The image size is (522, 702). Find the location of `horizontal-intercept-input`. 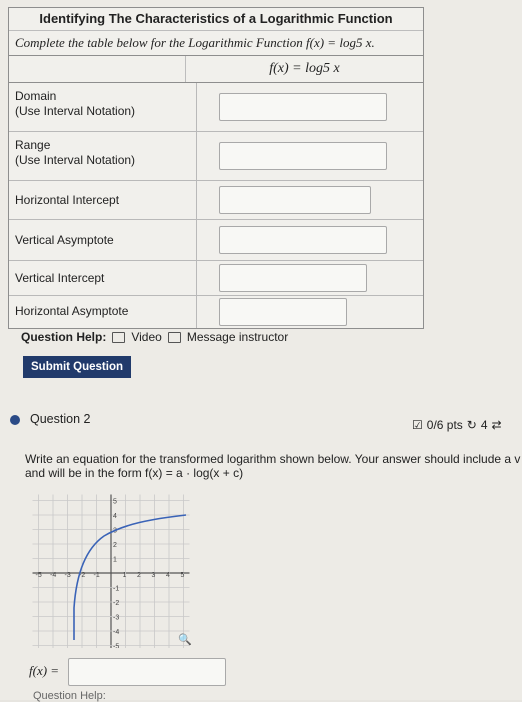

horizontal-intercept-input is located at coordinates (295, 200).